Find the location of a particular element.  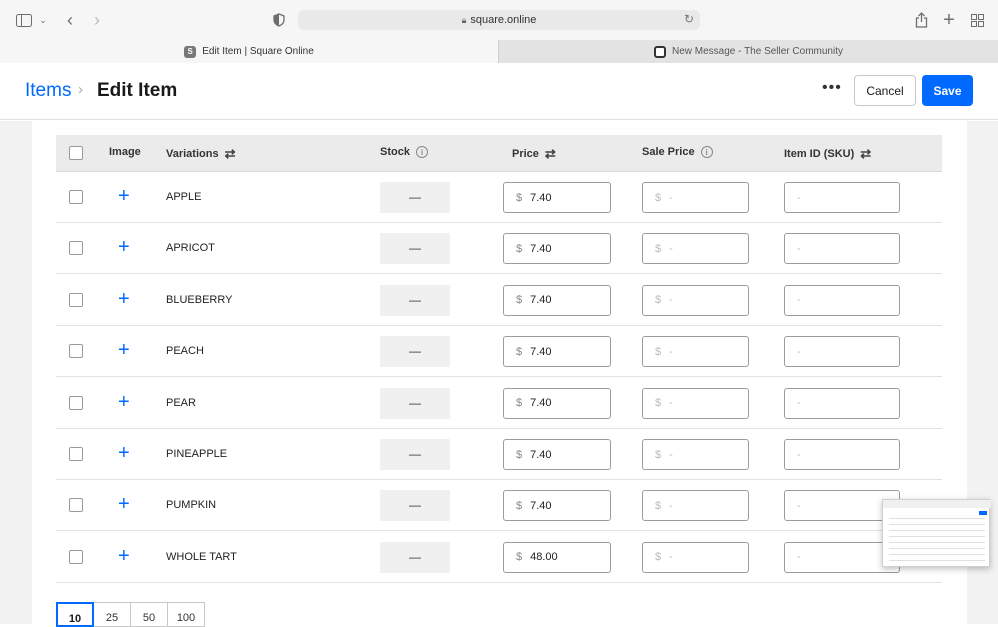

column-sku: Item ID (SKU) ⇄ is located at coordinates (827, 154).